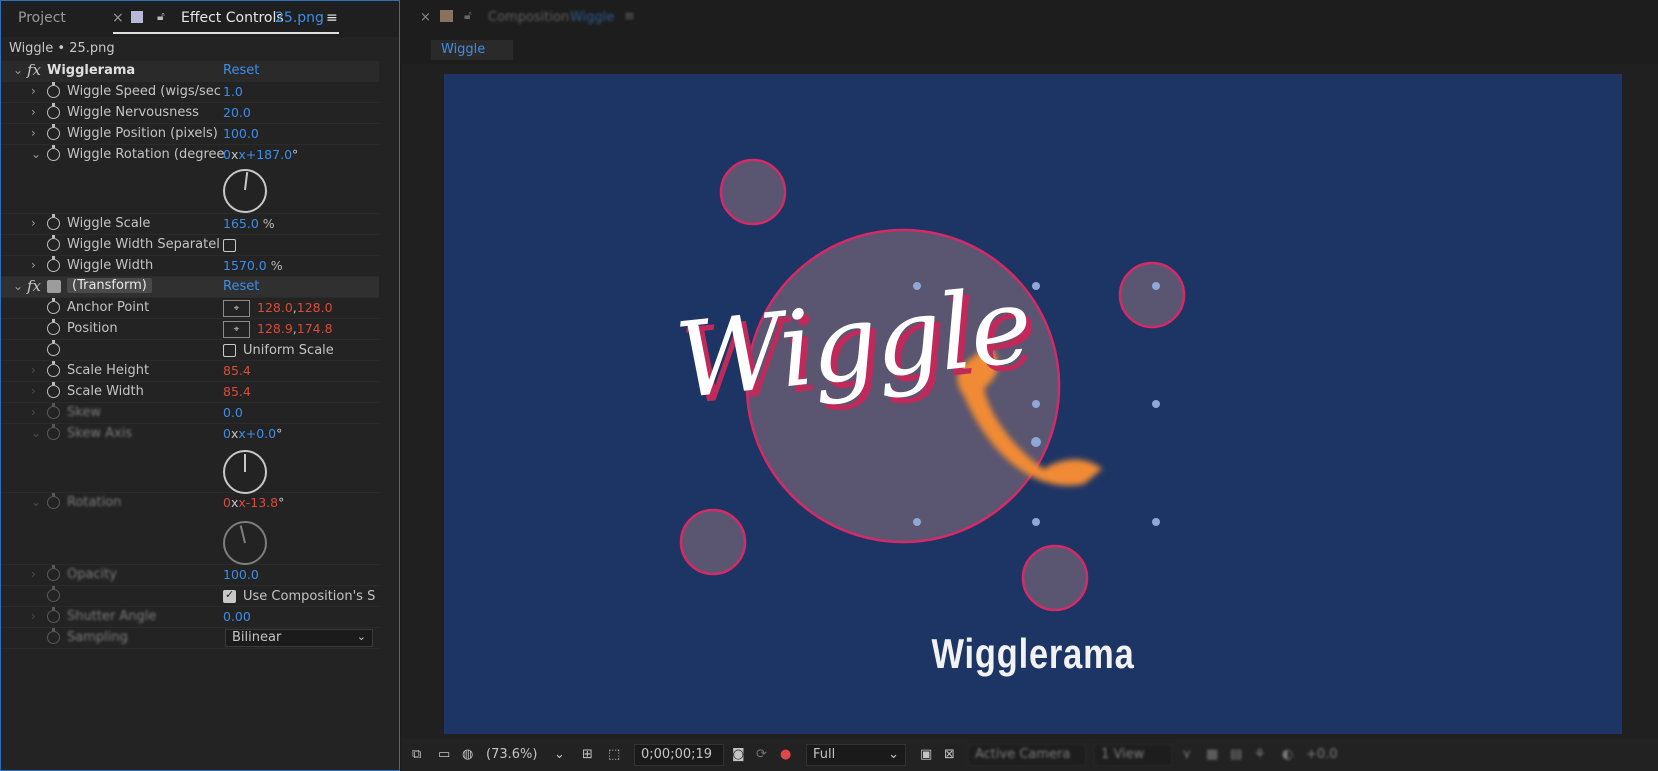 The width and height of the screenshot is (1658, 771). What do you see at coordinates (42, 18) in the screenshot?
I see `tab-project: Project` at bounding box center [42, 18].